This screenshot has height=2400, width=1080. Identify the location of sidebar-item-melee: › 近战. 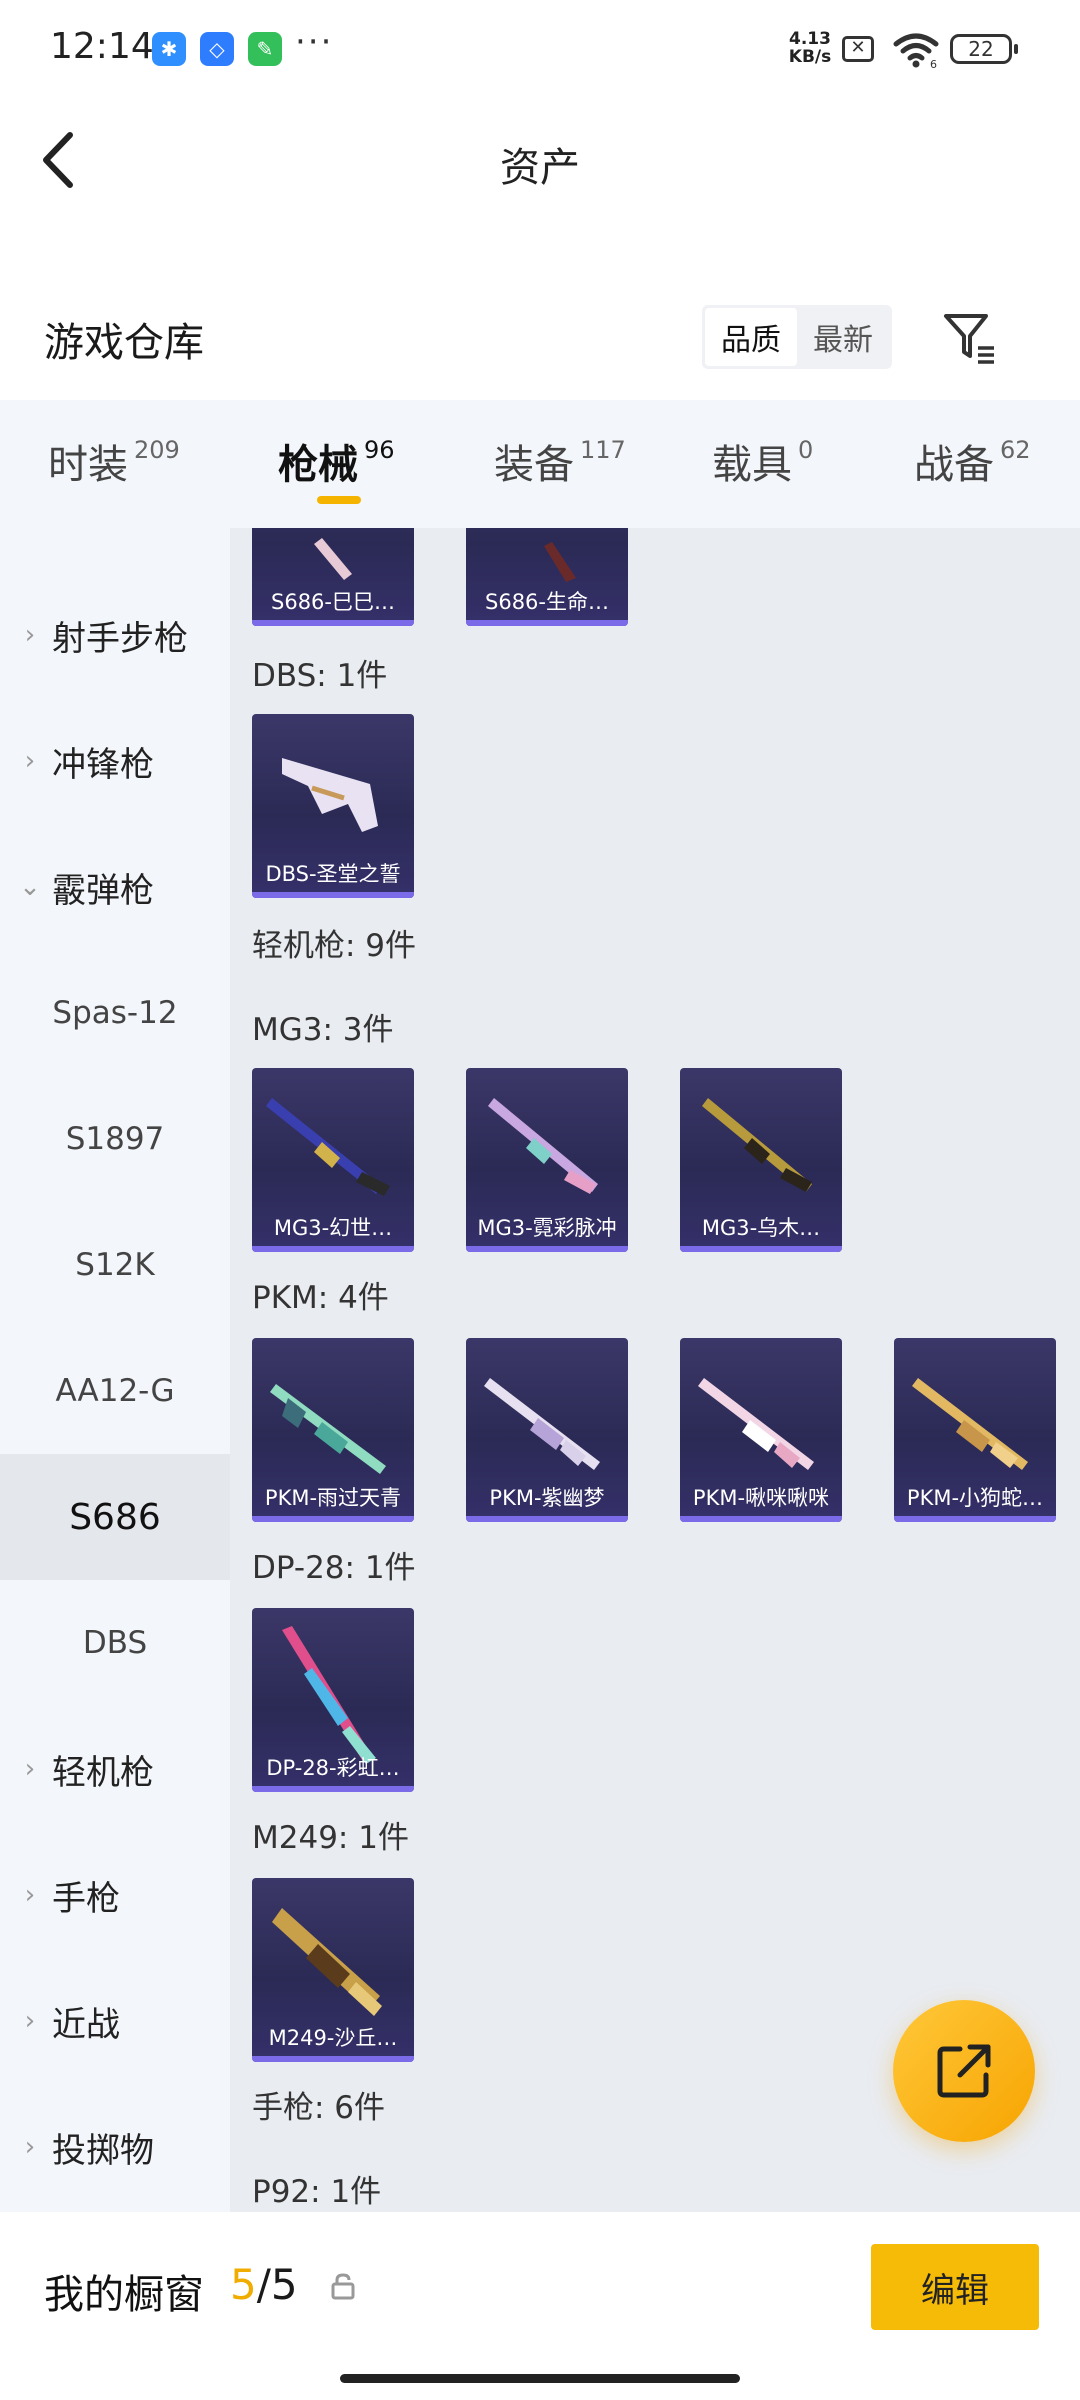
(115, 2021).